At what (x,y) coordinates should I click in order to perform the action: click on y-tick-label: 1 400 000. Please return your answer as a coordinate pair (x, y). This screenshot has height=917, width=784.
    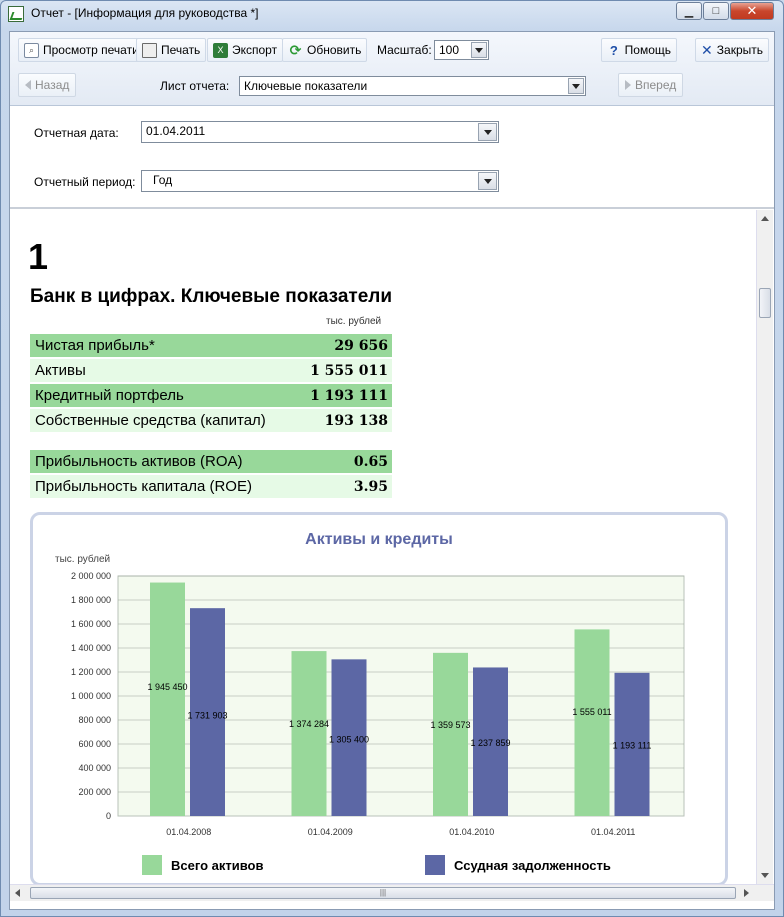
    Looking at the image, I should click on (91, 648).